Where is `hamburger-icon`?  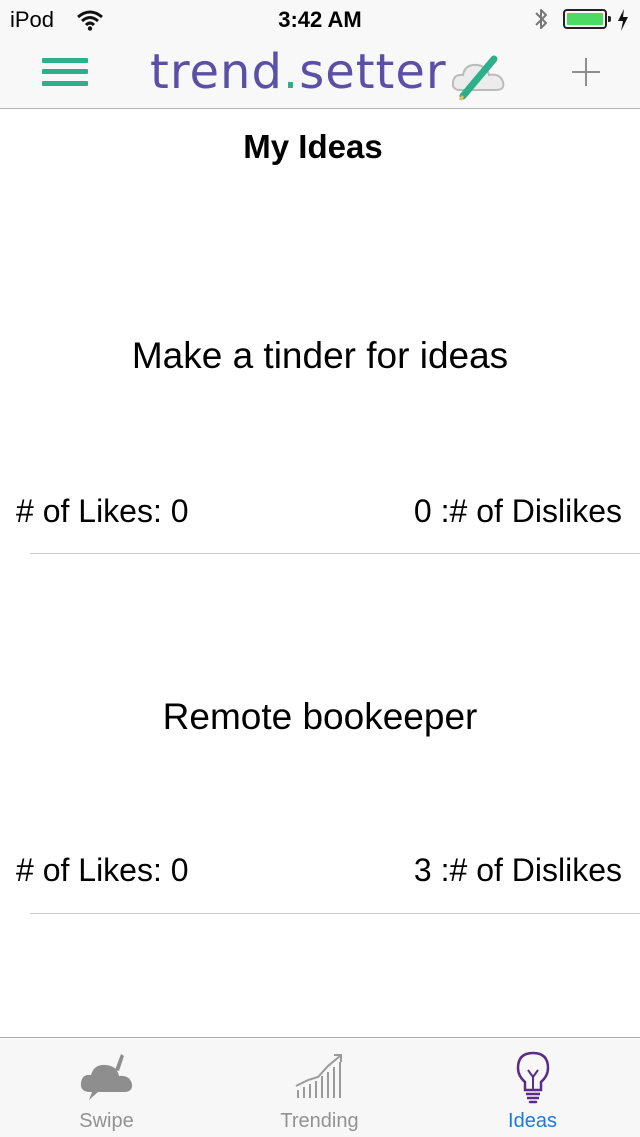 hamburger-icon is located at coordinates (65, 60).